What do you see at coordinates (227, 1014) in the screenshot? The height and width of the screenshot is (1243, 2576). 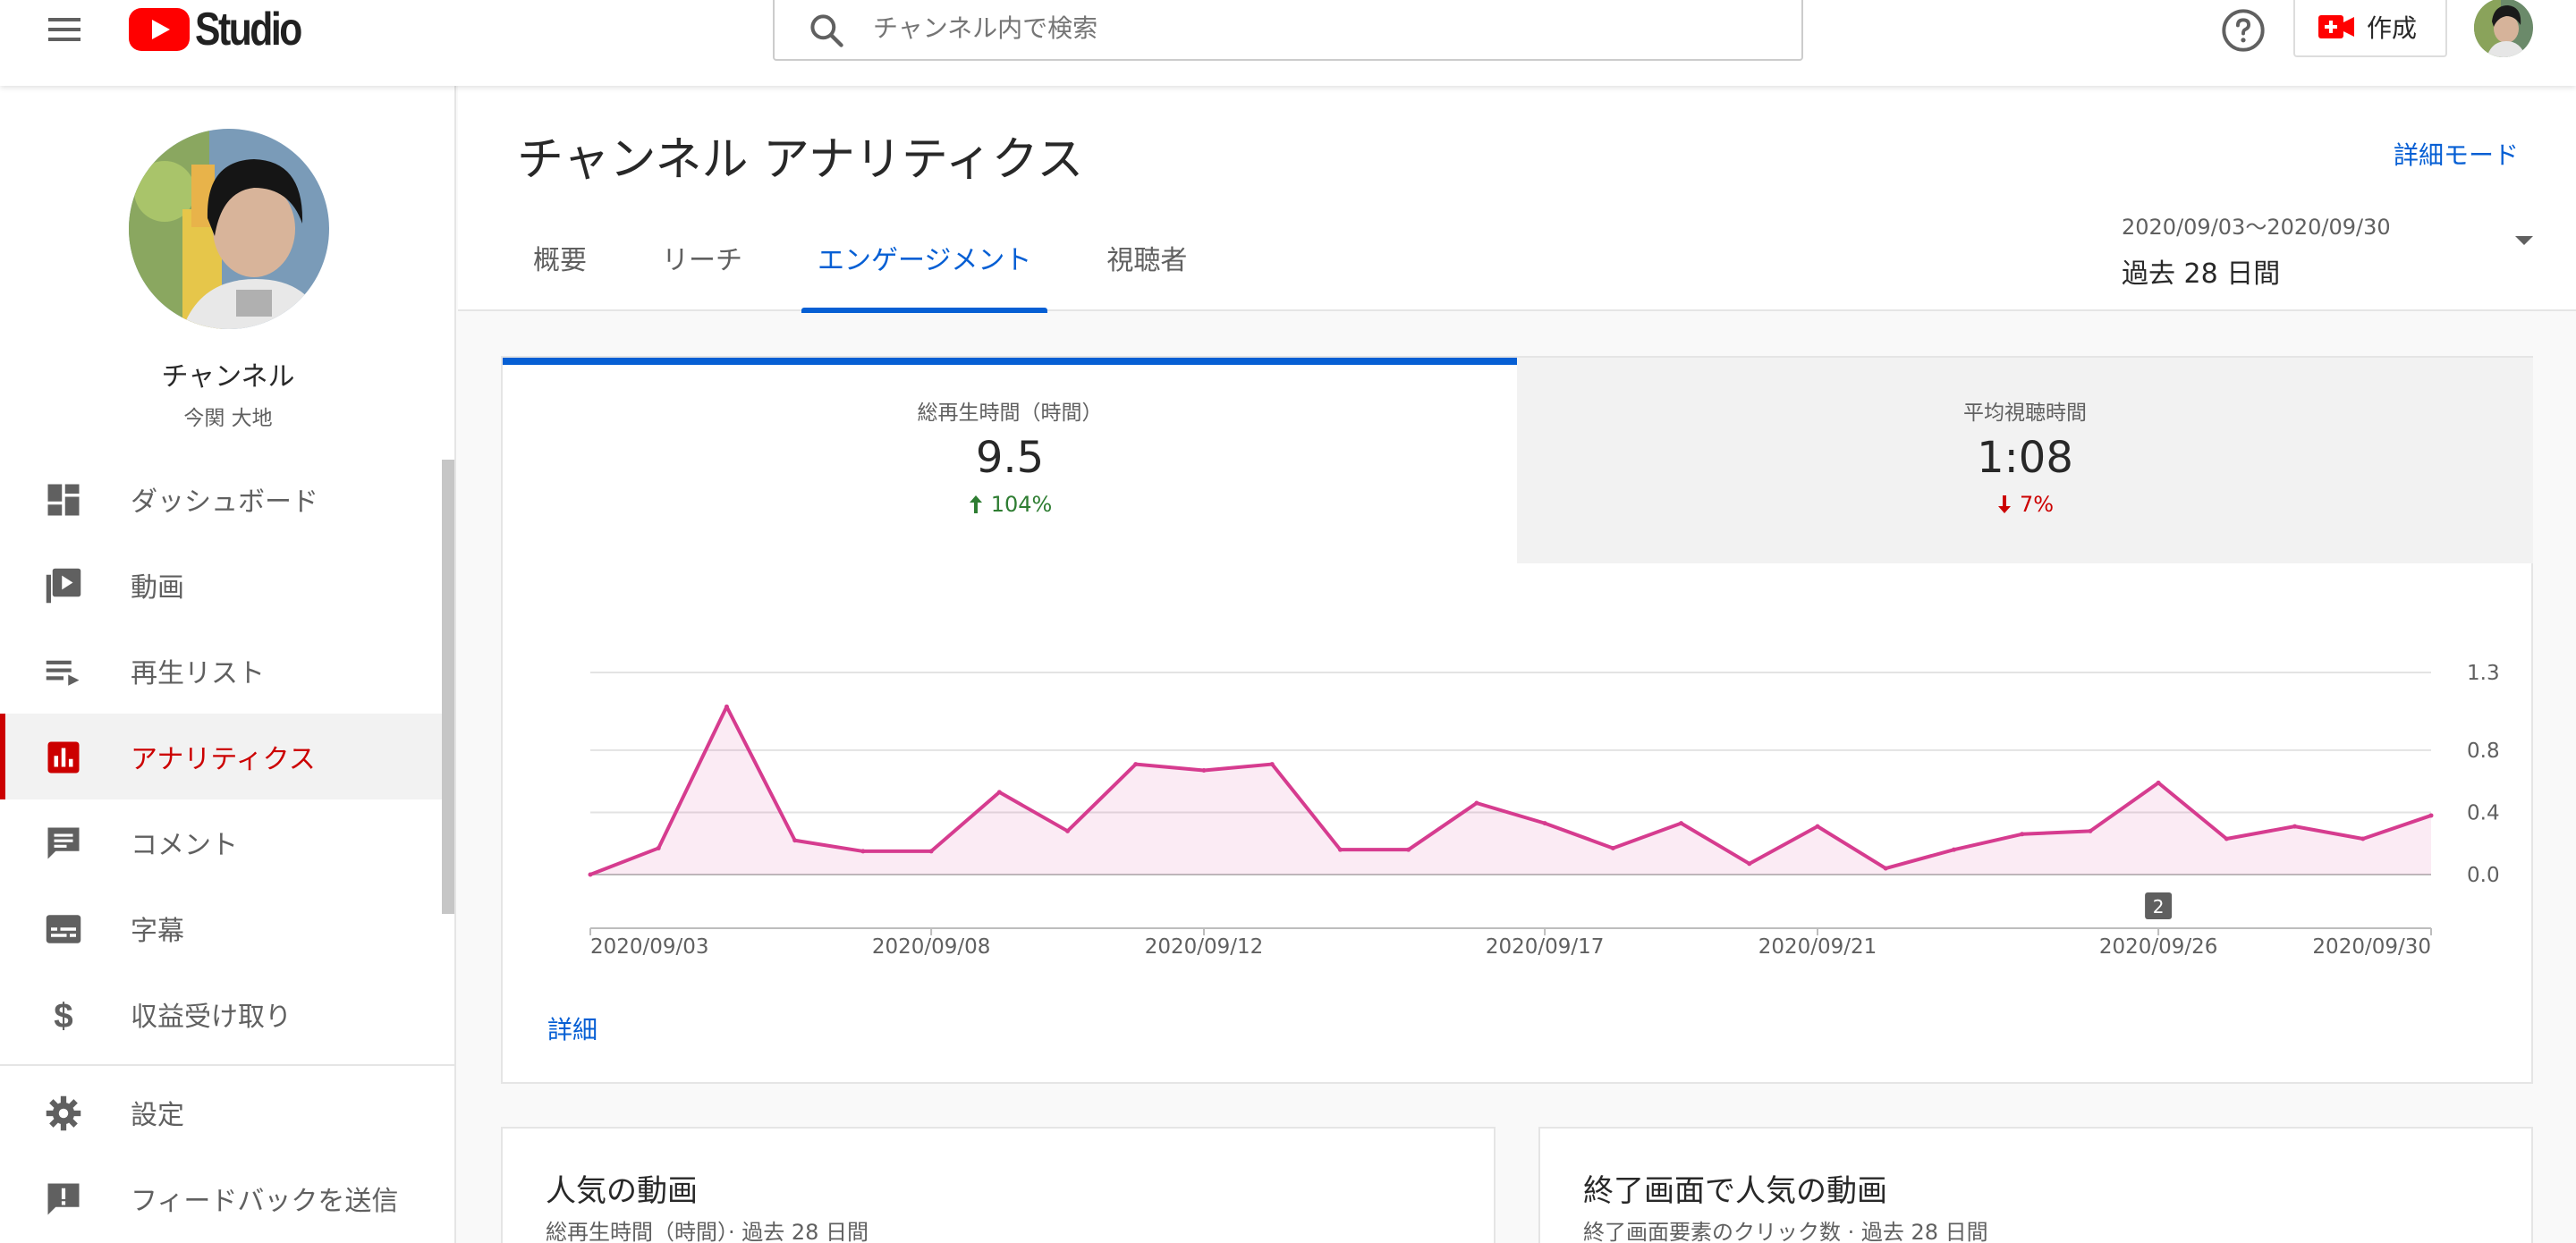 I see `sidebar-item-monetization: $ 収益受け取り` at bounding box center [227, 1014].